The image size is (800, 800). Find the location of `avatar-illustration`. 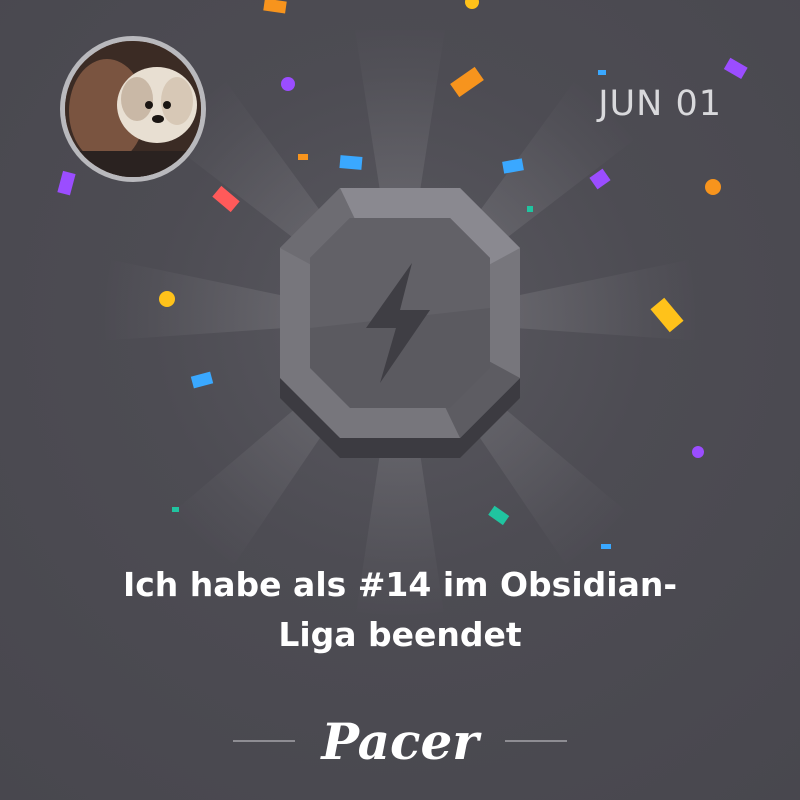

avatar-illustration is located at coordinates (133, 109).